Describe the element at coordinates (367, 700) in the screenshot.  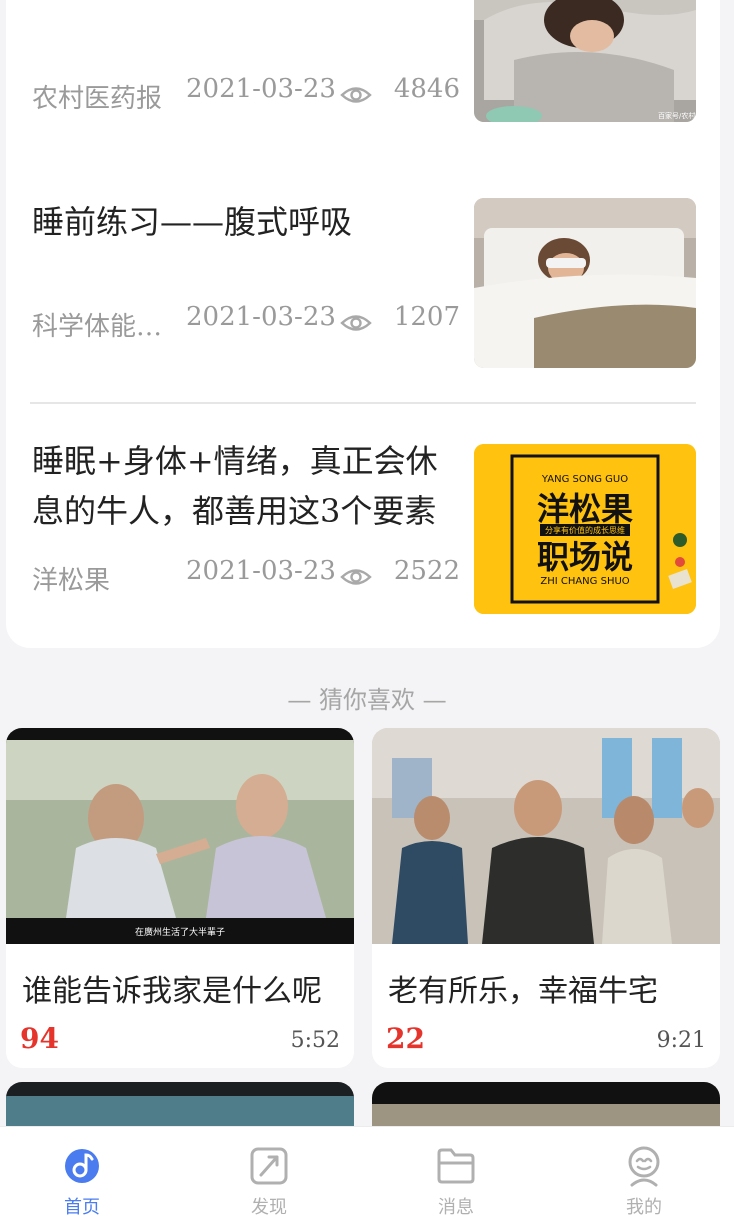
I see `section-heading: — 猜你喜欢 —` at that location.